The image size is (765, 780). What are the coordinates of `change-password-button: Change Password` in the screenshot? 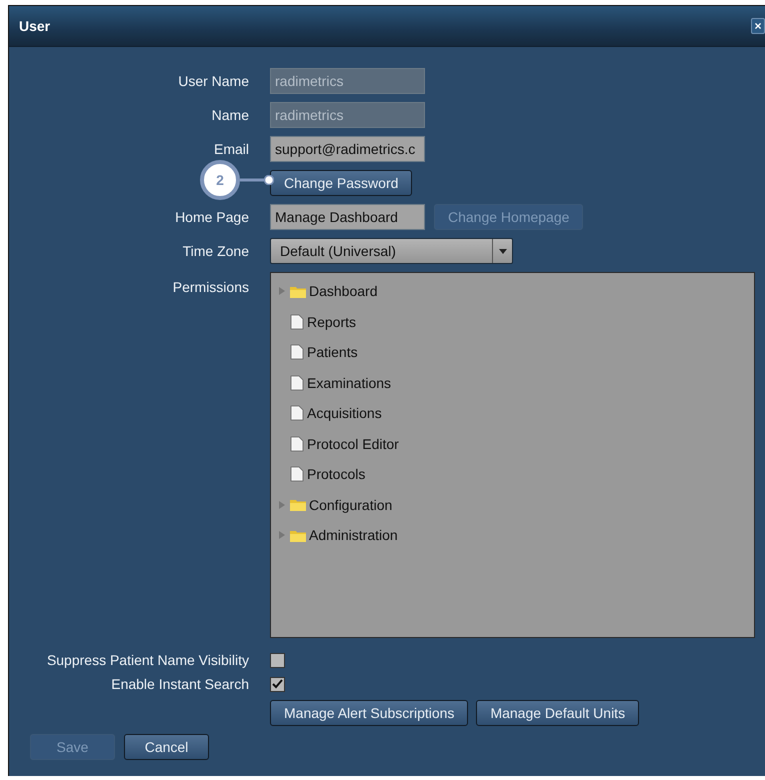 It's located at (341, 183).